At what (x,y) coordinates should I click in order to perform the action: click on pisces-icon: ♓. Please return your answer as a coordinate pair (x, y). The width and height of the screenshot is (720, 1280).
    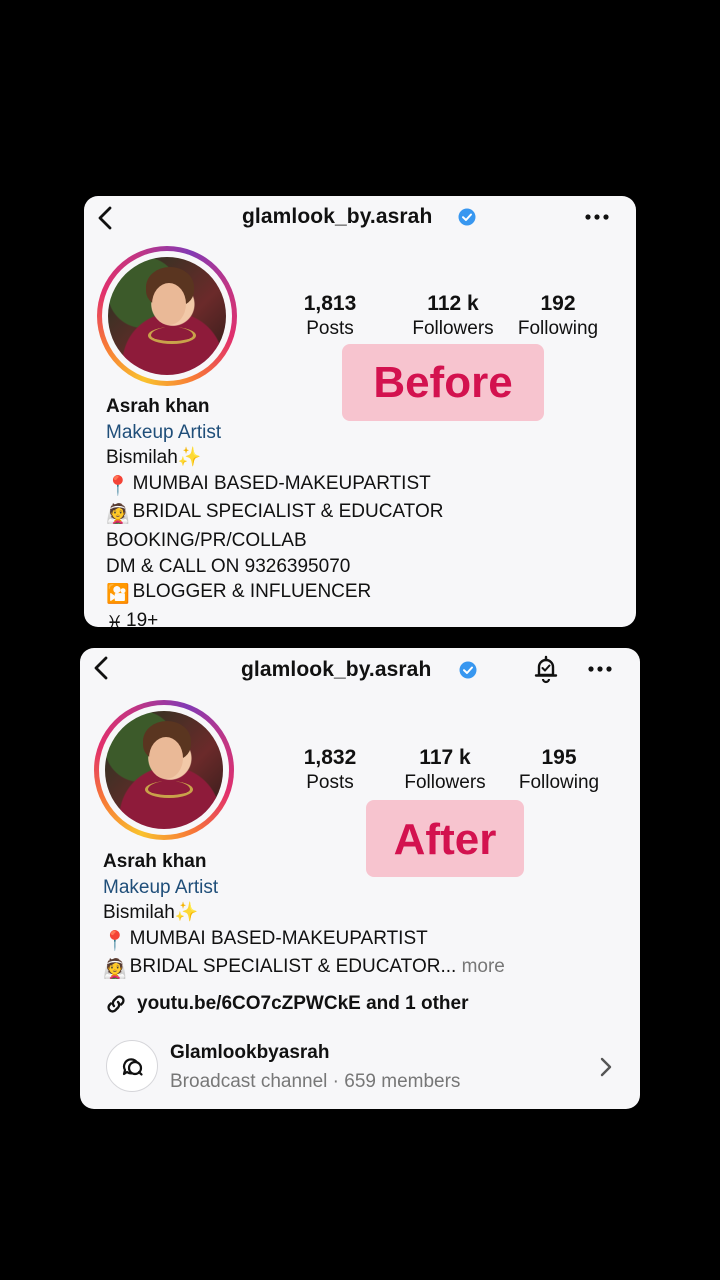
    Looking at the image, I should click on (115, 619).